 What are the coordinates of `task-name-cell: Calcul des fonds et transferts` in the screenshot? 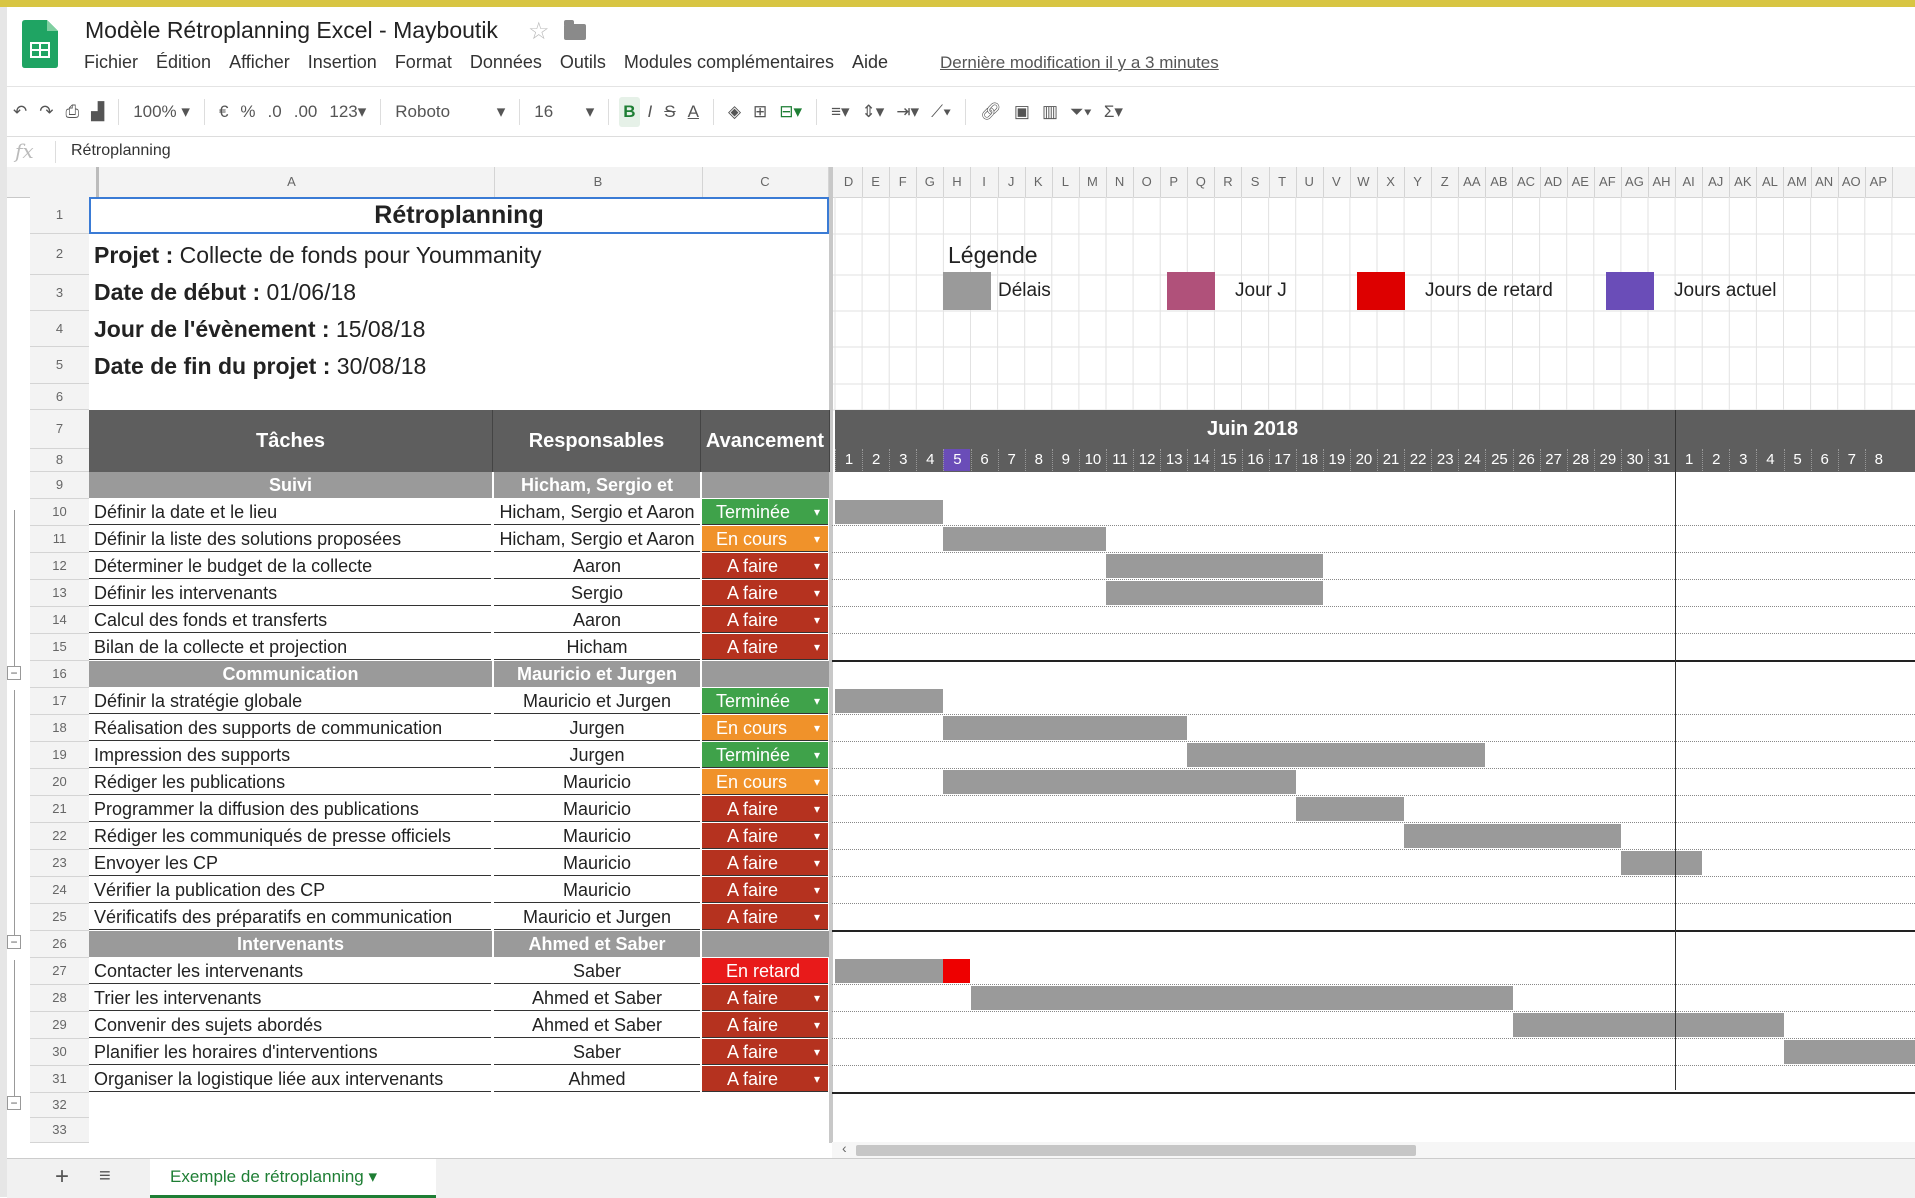 It's located at (290, 620).